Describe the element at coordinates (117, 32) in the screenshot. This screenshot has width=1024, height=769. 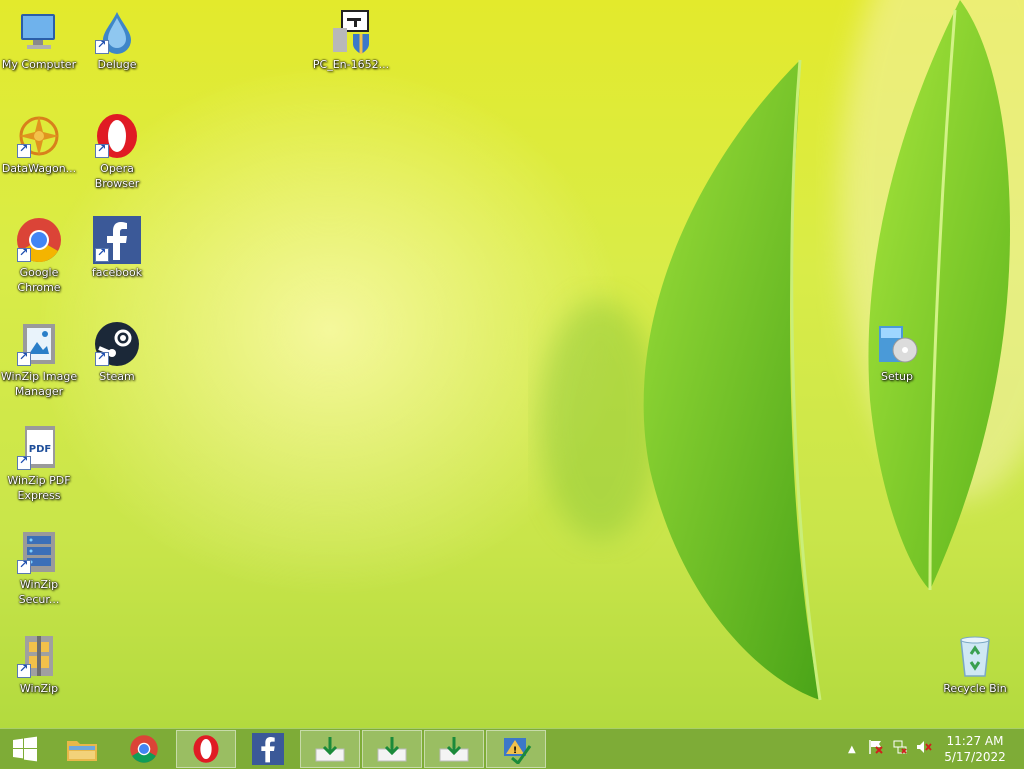
I see `deluge-icon` at that location.